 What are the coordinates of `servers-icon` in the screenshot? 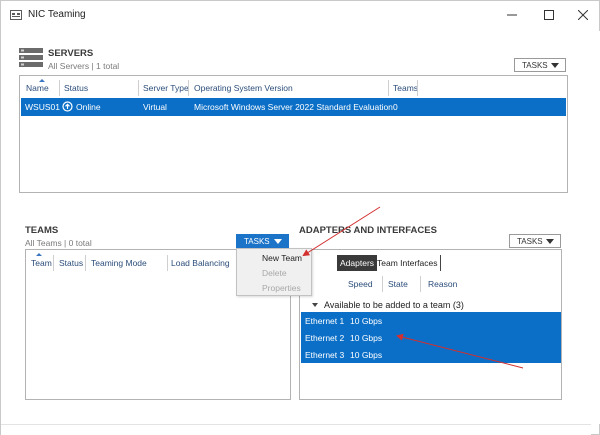 It's located at (31, 57).